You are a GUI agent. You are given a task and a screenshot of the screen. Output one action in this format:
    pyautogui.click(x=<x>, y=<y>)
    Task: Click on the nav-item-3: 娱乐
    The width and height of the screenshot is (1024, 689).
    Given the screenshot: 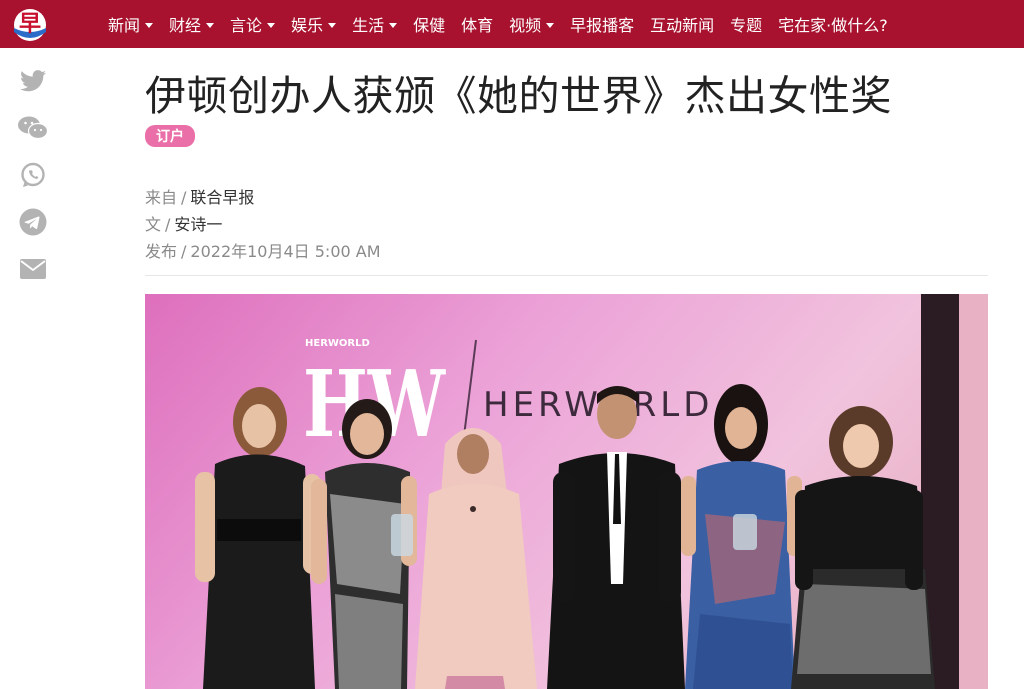 What is the action you would take?
    pyautogui.click(x=313, y=24)
    